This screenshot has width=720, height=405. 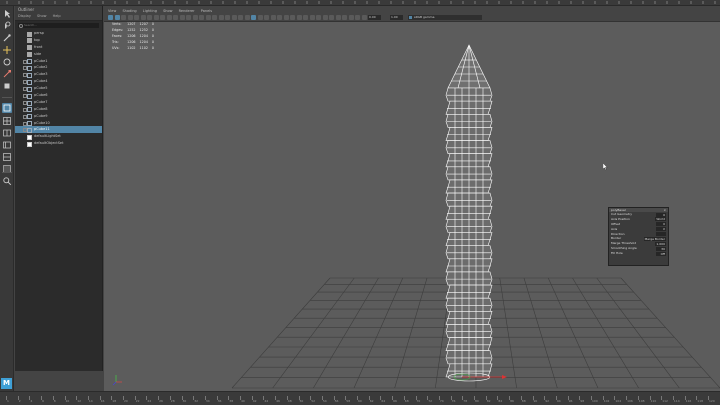 What do you see at coordinates (7, 86) in the screenshot?
I see `last-tool-icon` at bounding box center [7, 86].